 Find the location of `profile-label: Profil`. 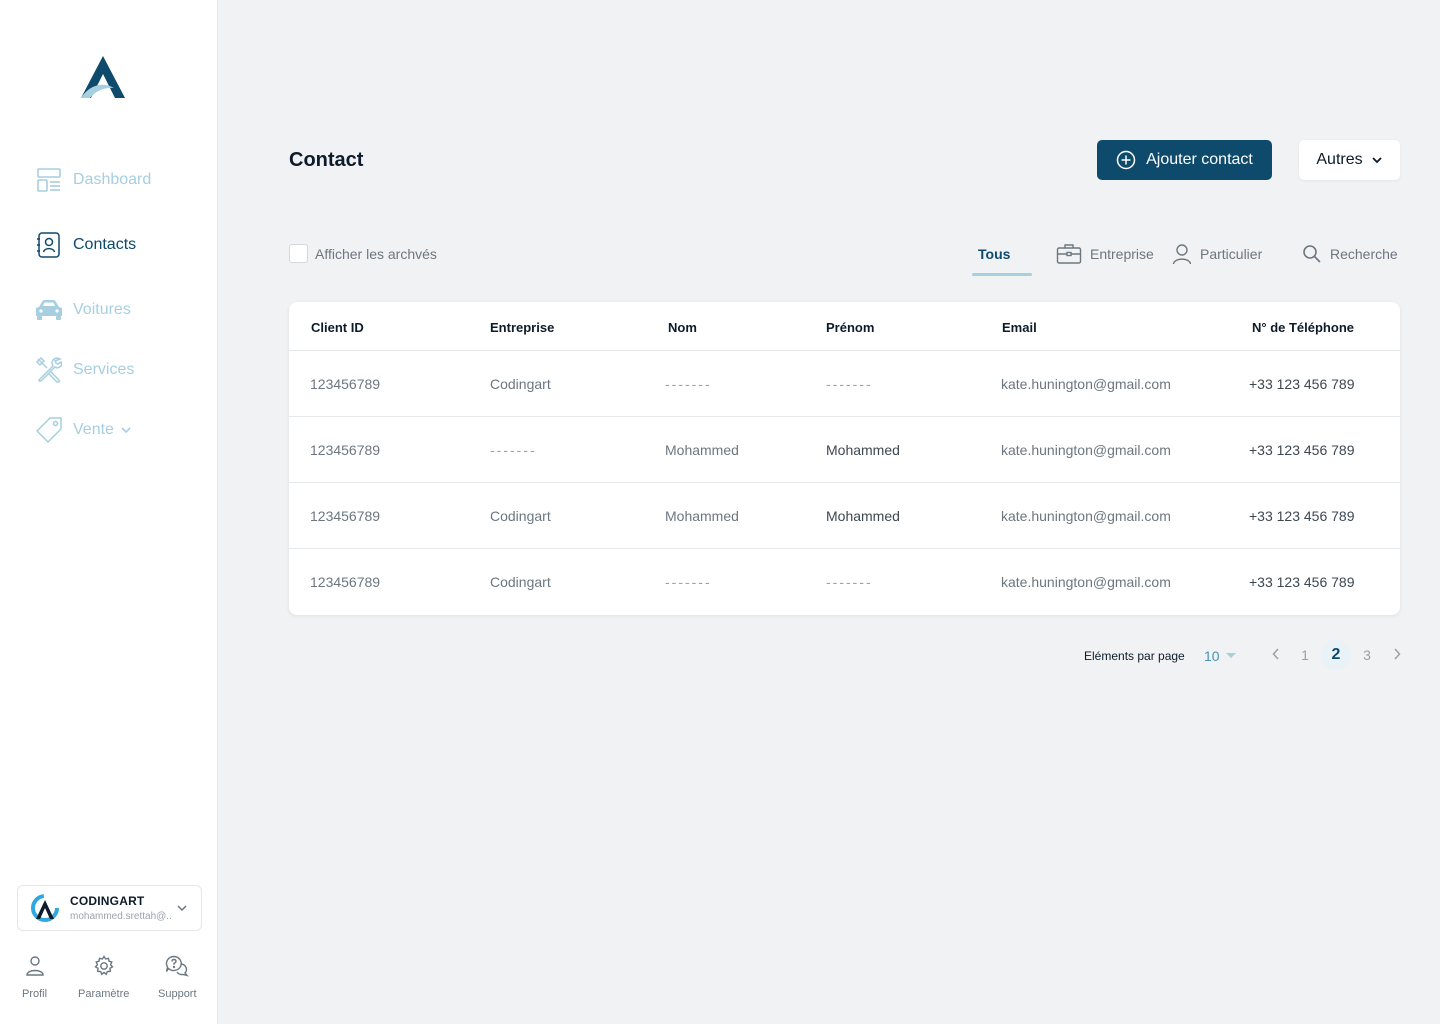

profile-label: Profil is located at coordinates (35, 994).